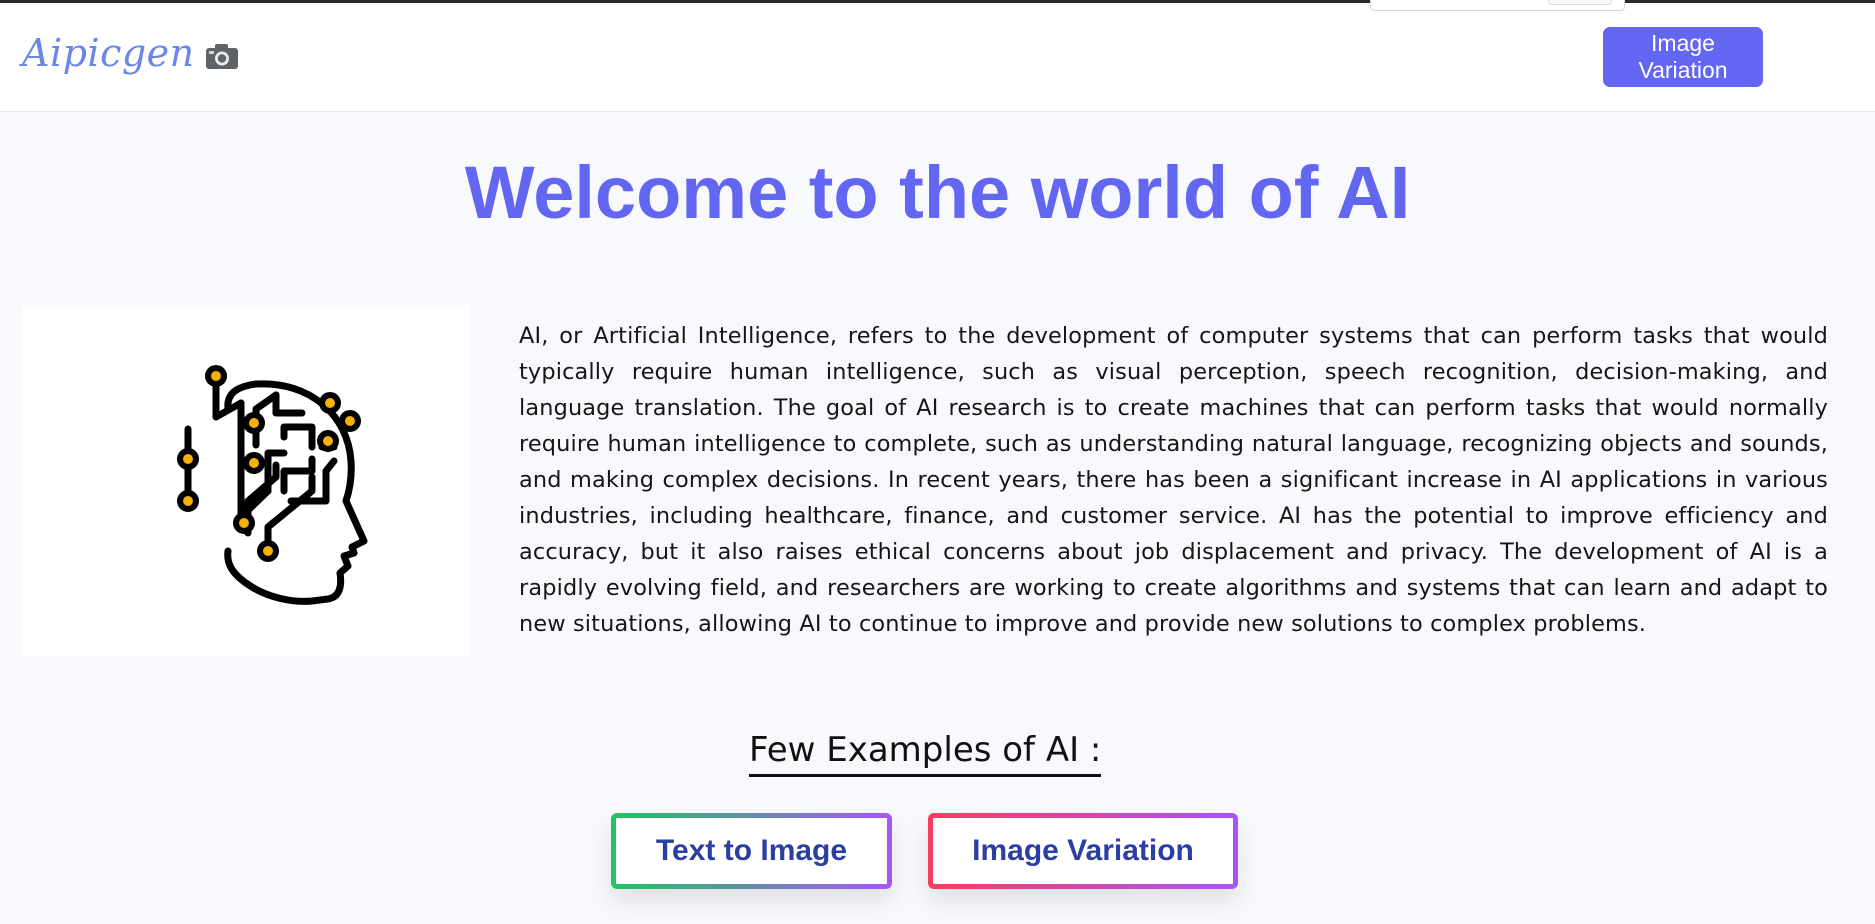  Describe the element at coordinates (1683, 57) in the screenshot. I see `image-variation-nav-button: Image Variation` at that location.